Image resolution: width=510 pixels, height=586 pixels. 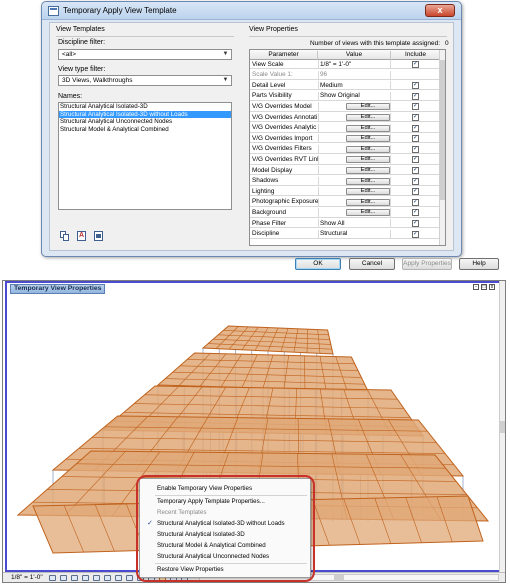 What do you see at coordinates (318, 264) in the screenshot?
I see `ok-button: OK` at bounding box center [318, 264].